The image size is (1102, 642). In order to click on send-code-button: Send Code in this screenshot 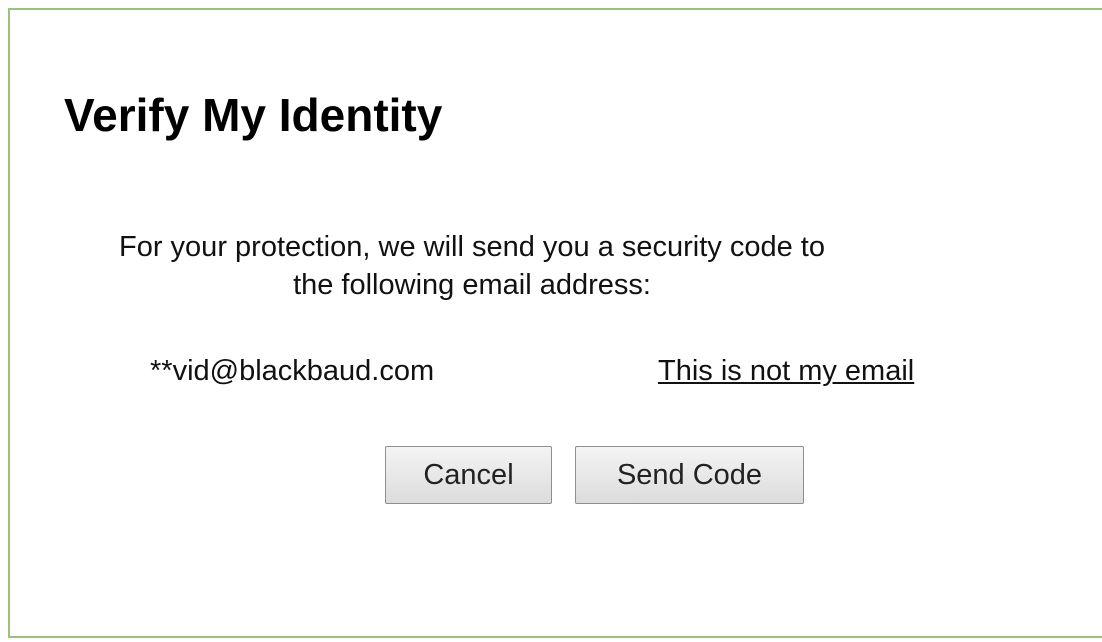, I will do `click(689, 475)`.